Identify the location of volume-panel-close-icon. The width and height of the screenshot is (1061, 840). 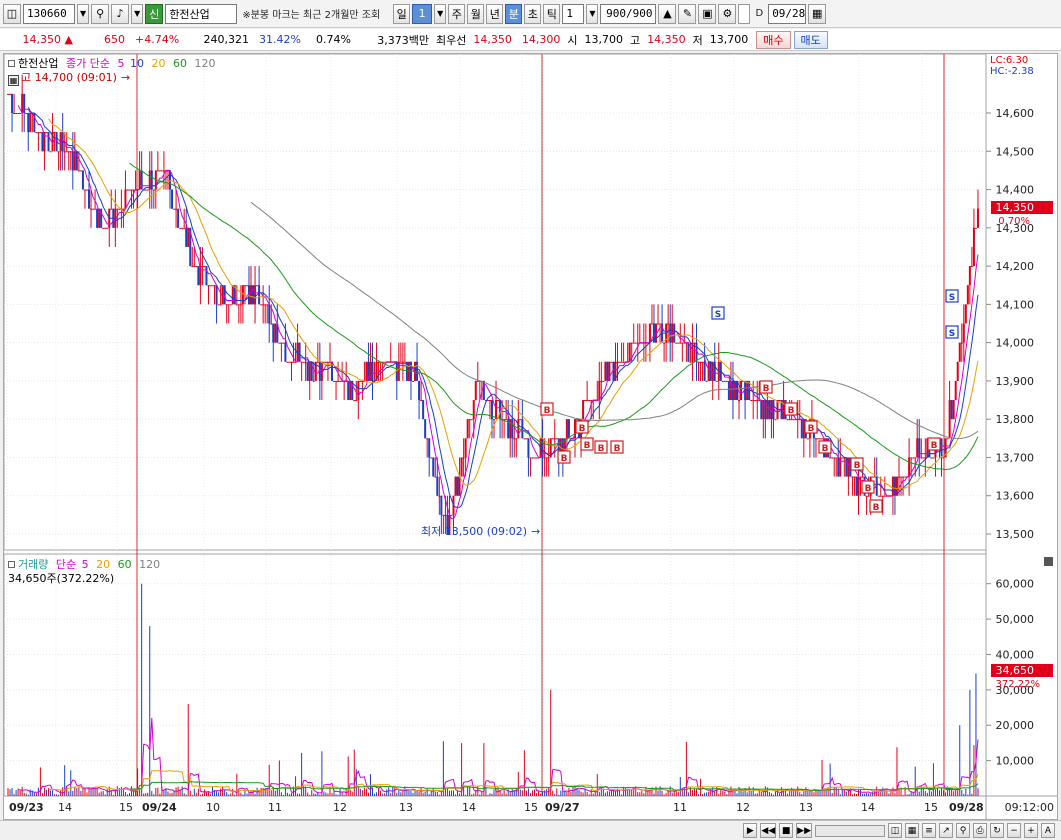
(1048, 561).